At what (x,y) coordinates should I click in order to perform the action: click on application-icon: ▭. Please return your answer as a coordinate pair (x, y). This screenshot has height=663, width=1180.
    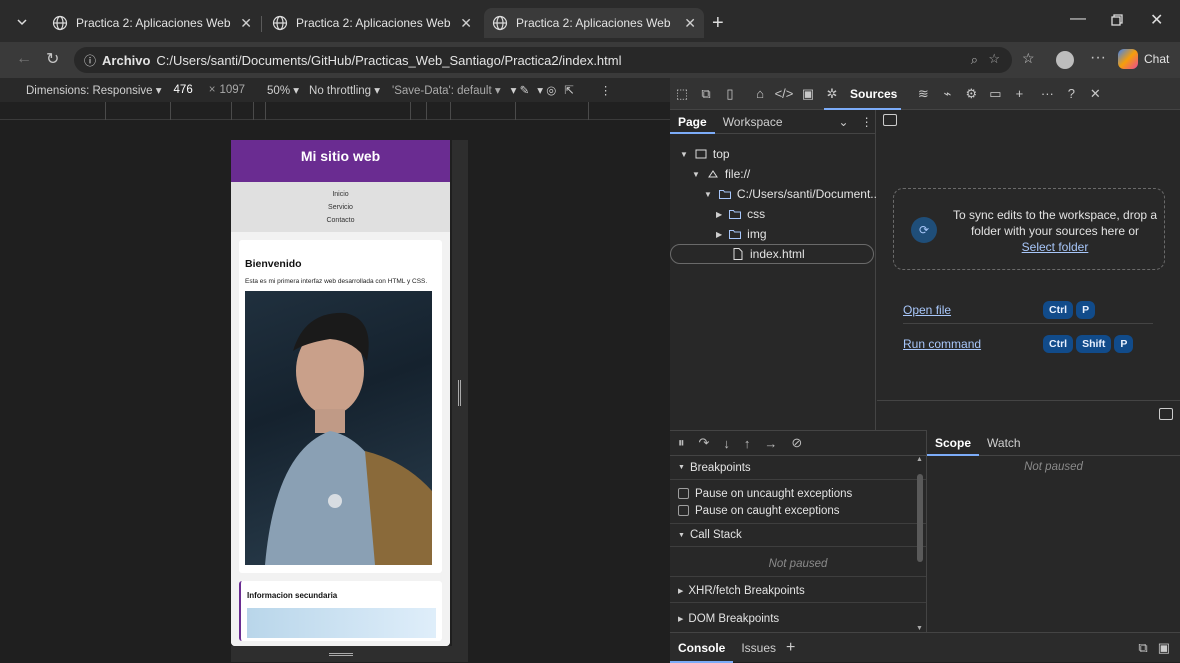
    Looking at the image, I should click on (995, 94).